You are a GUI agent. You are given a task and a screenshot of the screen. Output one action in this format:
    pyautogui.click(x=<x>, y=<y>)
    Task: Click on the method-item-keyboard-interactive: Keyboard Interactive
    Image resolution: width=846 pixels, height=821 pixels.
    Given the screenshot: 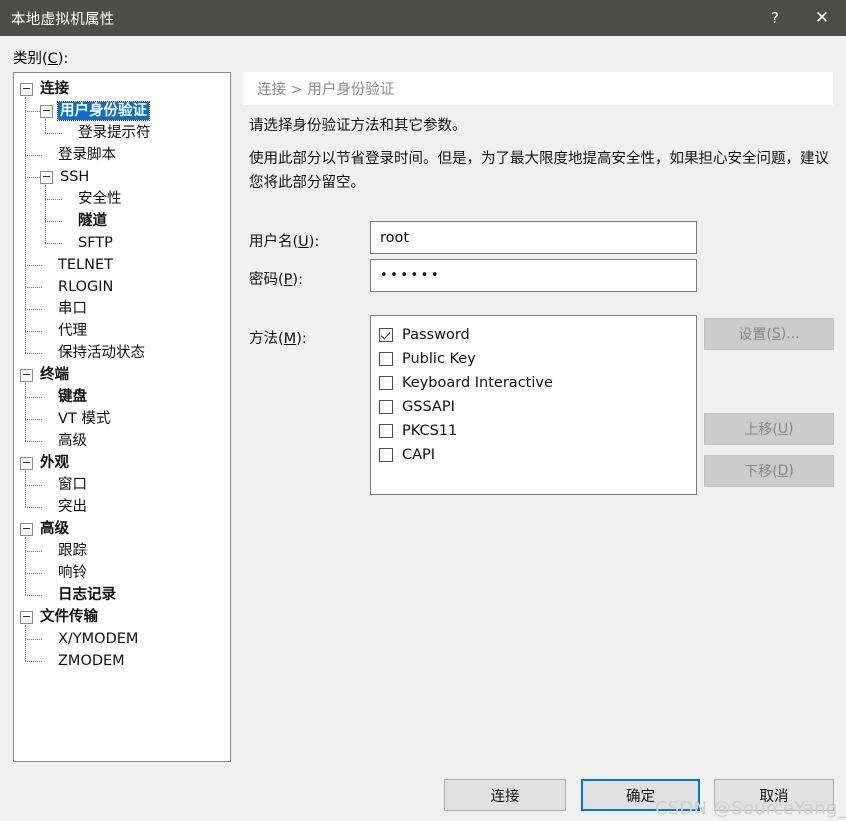 What is the action you would take?
    pyautogui.click(x=537, y=383)
    